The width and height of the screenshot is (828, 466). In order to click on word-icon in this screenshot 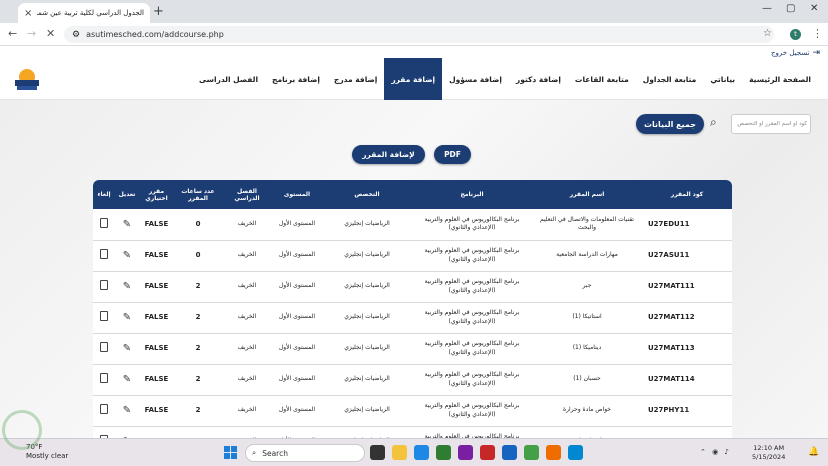, I will do `click(509, 452)`.